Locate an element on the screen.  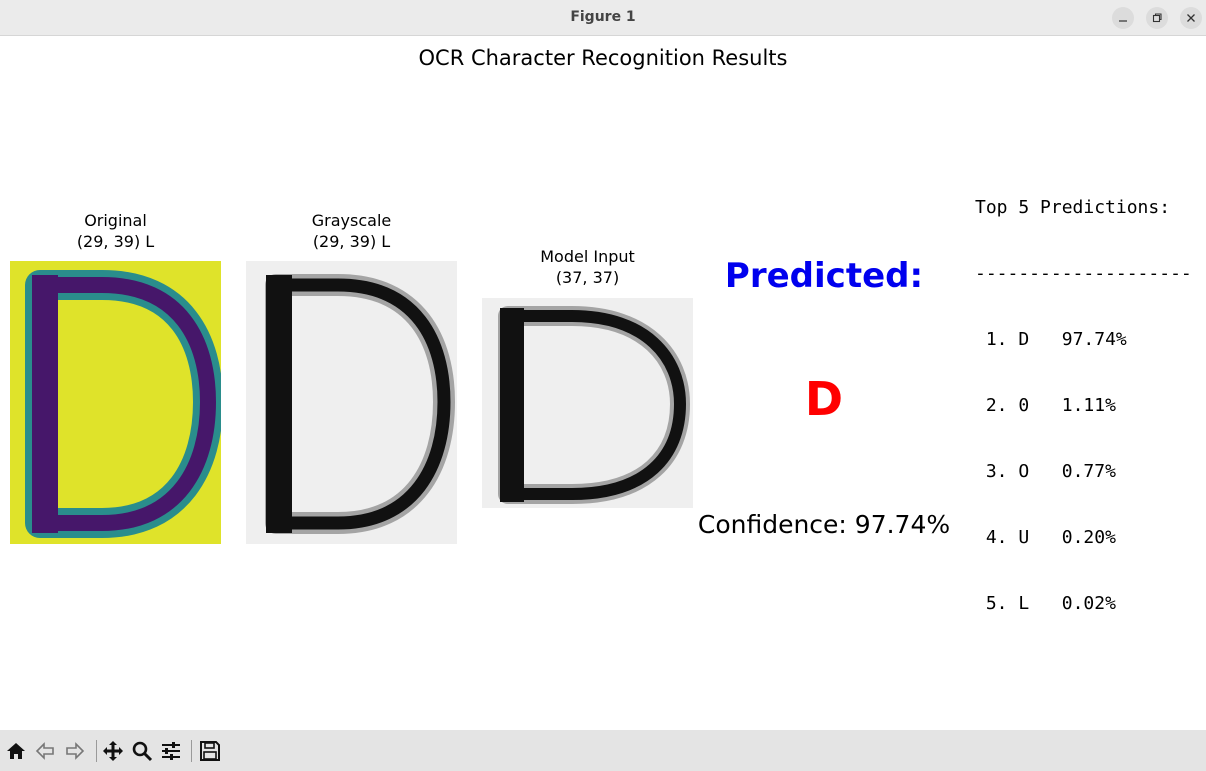
original-image is located at coordinates (115, 402).